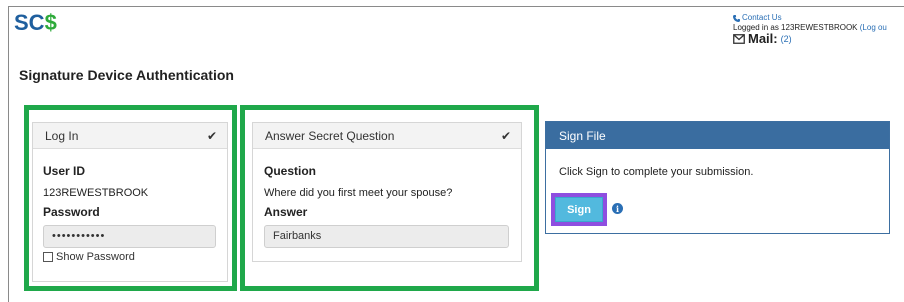 This screenshot has height=302, width=904. I want to click on sign-file-header: Sign File, so click(717, 135).